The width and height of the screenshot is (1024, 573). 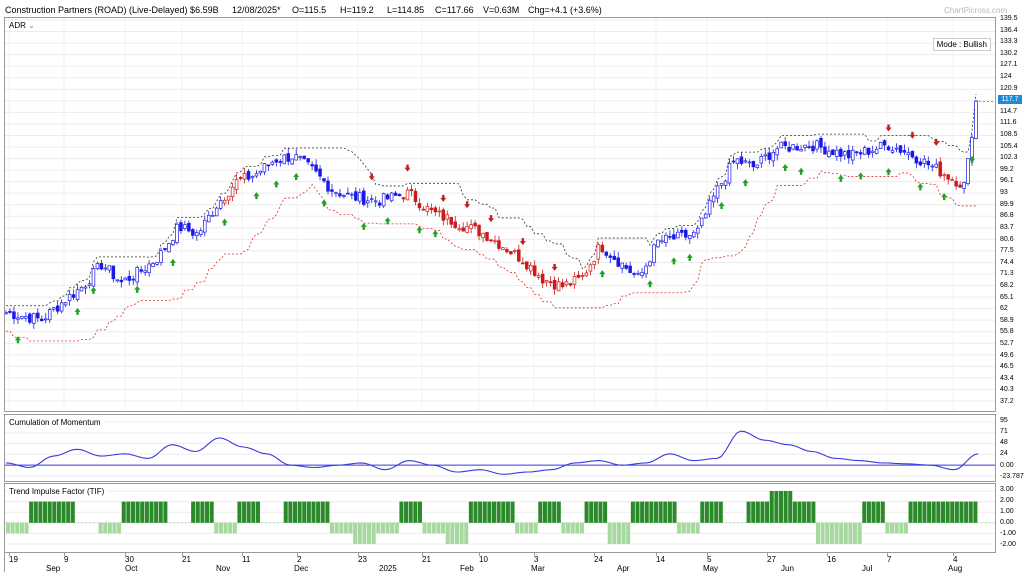 I want to click on y-tick-label: 120.9, so click(x=1009, y=88).